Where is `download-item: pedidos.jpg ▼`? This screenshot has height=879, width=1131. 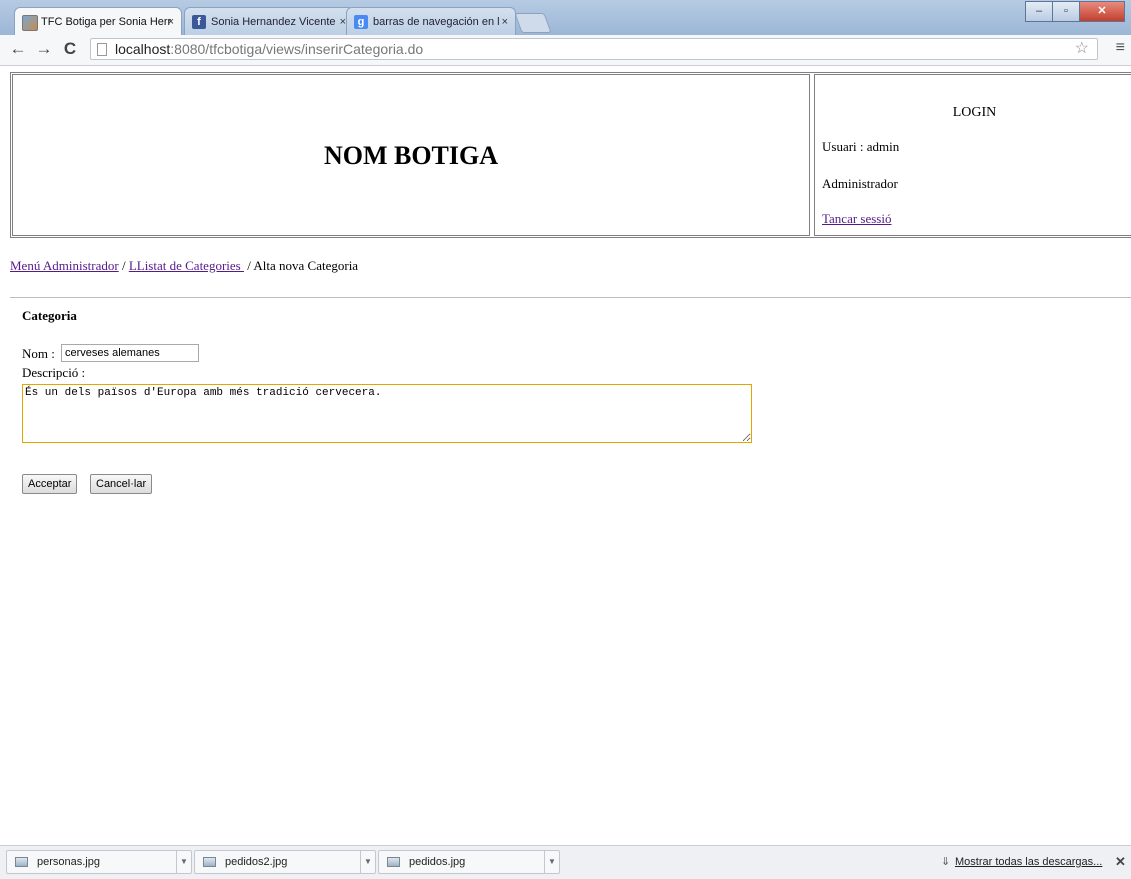 download-item: pedidos.jpg ▼ is located at coordinates (469, 862).